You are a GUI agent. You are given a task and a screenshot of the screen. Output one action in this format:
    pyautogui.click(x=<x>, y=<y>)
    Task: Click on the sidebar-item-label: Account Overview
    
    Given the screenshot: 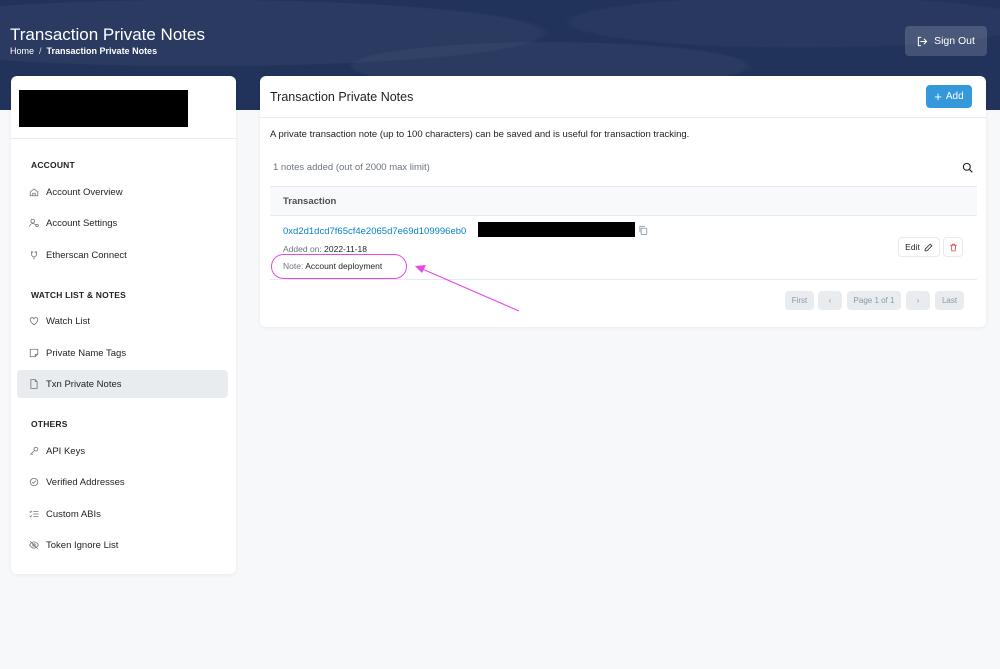 What is the action you would take?
    pyautogui.click(x=84, y=192)
    